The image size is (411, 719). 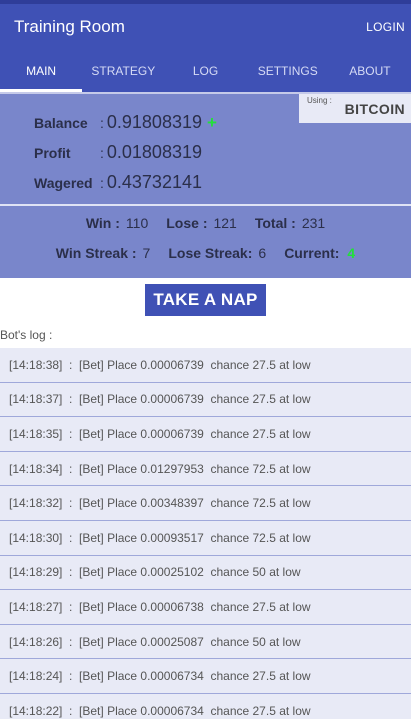 What do you see at coordinates (313, 223) in the screenshot?
I see `total-value: 231` at bounding box center [313, 223].